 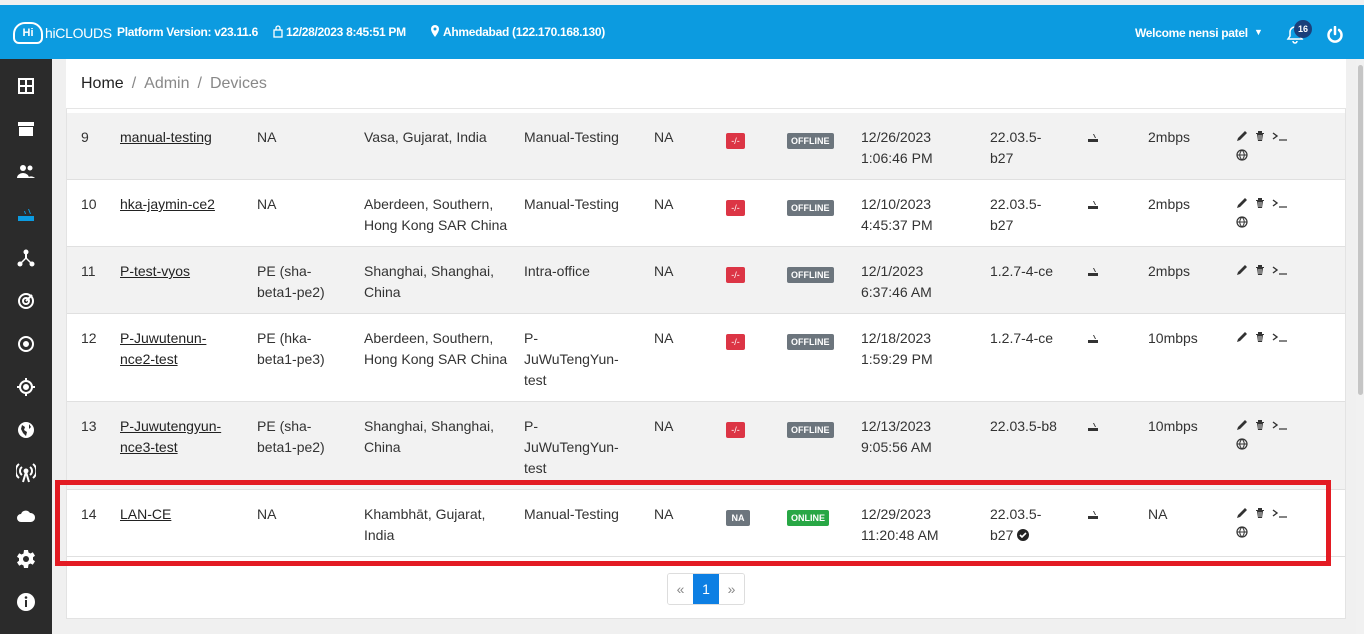 I want to click on sidebar-item-topology, so click(x=26, y=258).